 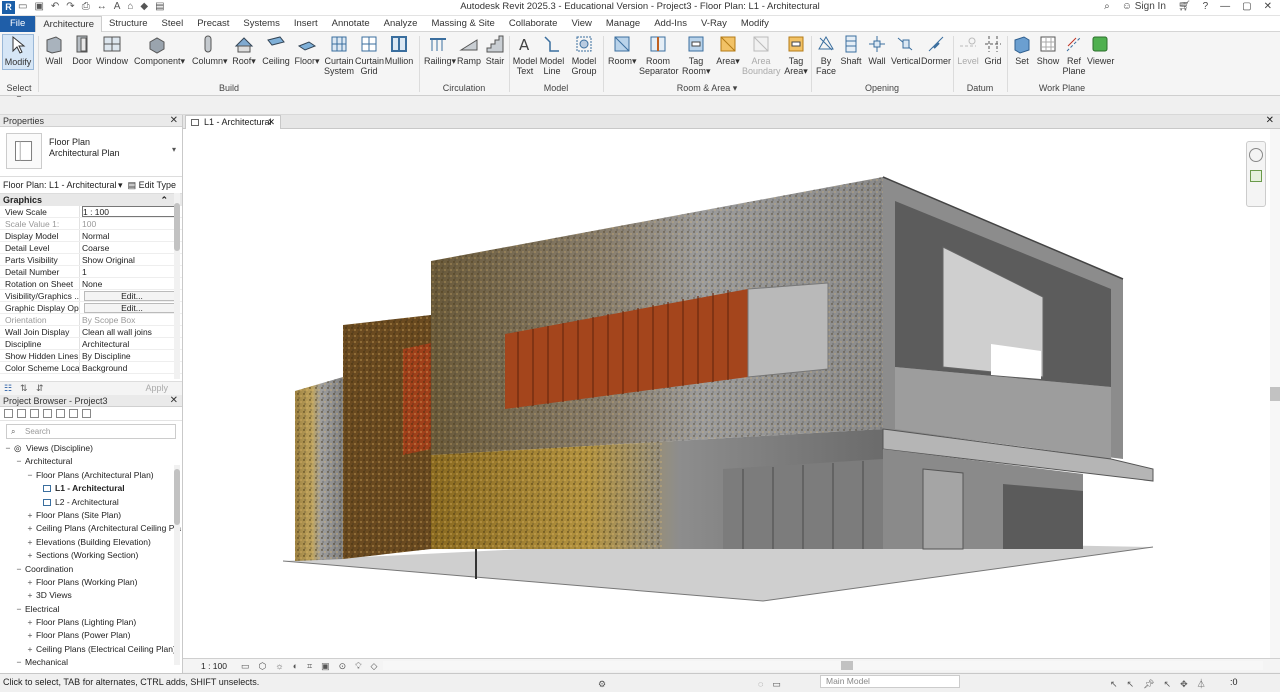 I want to click on search-input: ⌕ Search, so click(x=91, y=431).